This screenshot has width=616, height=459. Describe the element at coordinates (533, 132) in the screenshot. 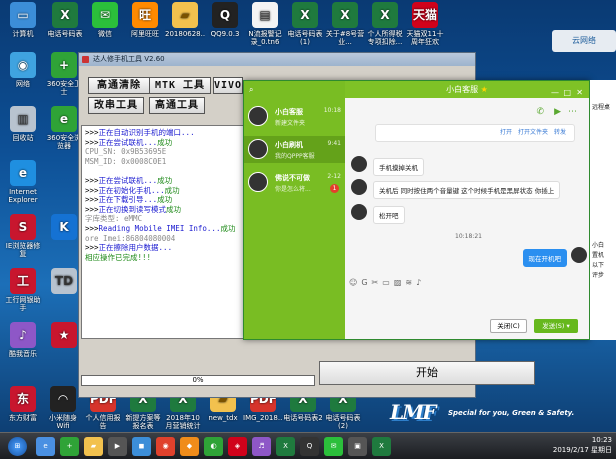

I see `file-action-link: 打开文件夹` at that location.